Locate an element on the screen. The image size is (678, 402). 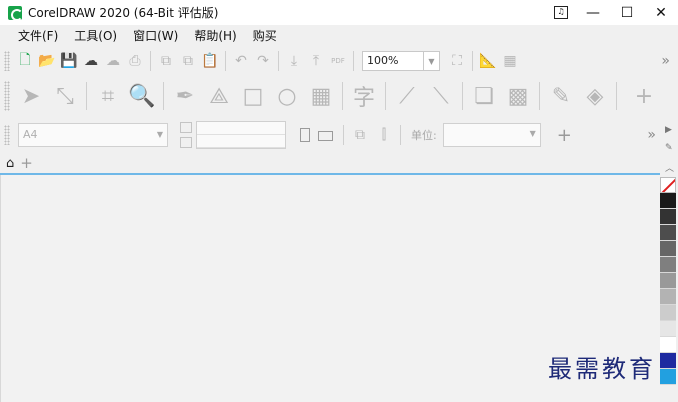
notifications-button: ♫ is located at coordinates (561, 12).